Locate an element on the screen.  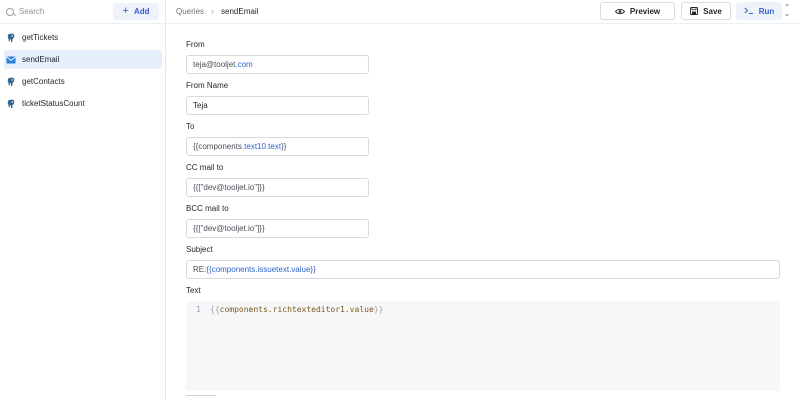
from-field: teja@tooljet .com is located at coordinates (277, 64).